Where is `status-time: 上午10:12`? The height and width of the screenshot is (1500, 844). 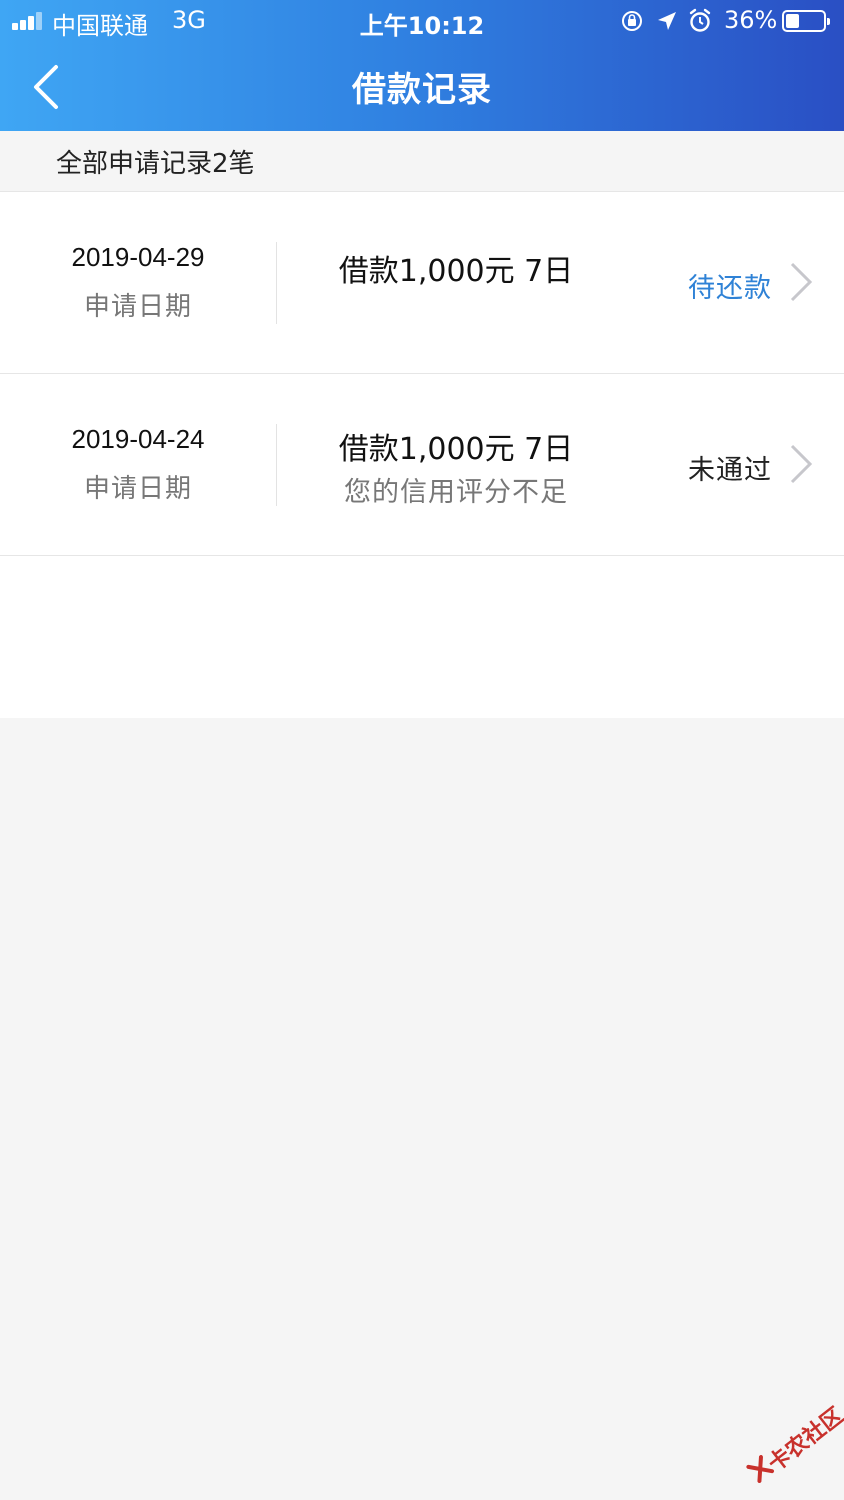
status-time: 上午10:12 is located at coordinates (422, 26).